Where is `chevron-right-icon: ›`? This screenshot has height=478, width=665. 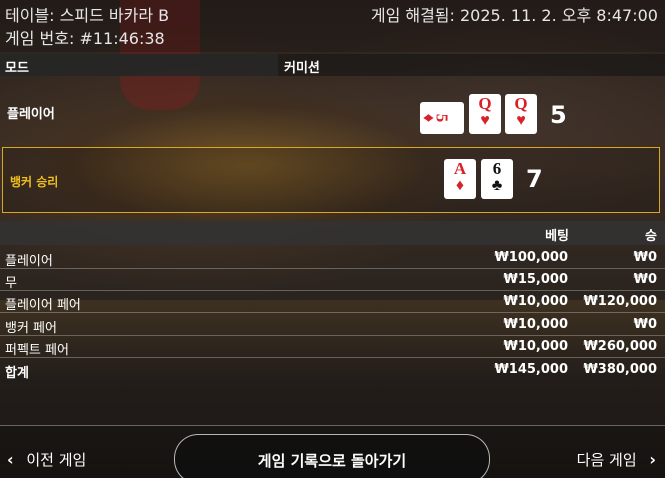 chevron-right-icon: › is located at coordinates (652, 459).